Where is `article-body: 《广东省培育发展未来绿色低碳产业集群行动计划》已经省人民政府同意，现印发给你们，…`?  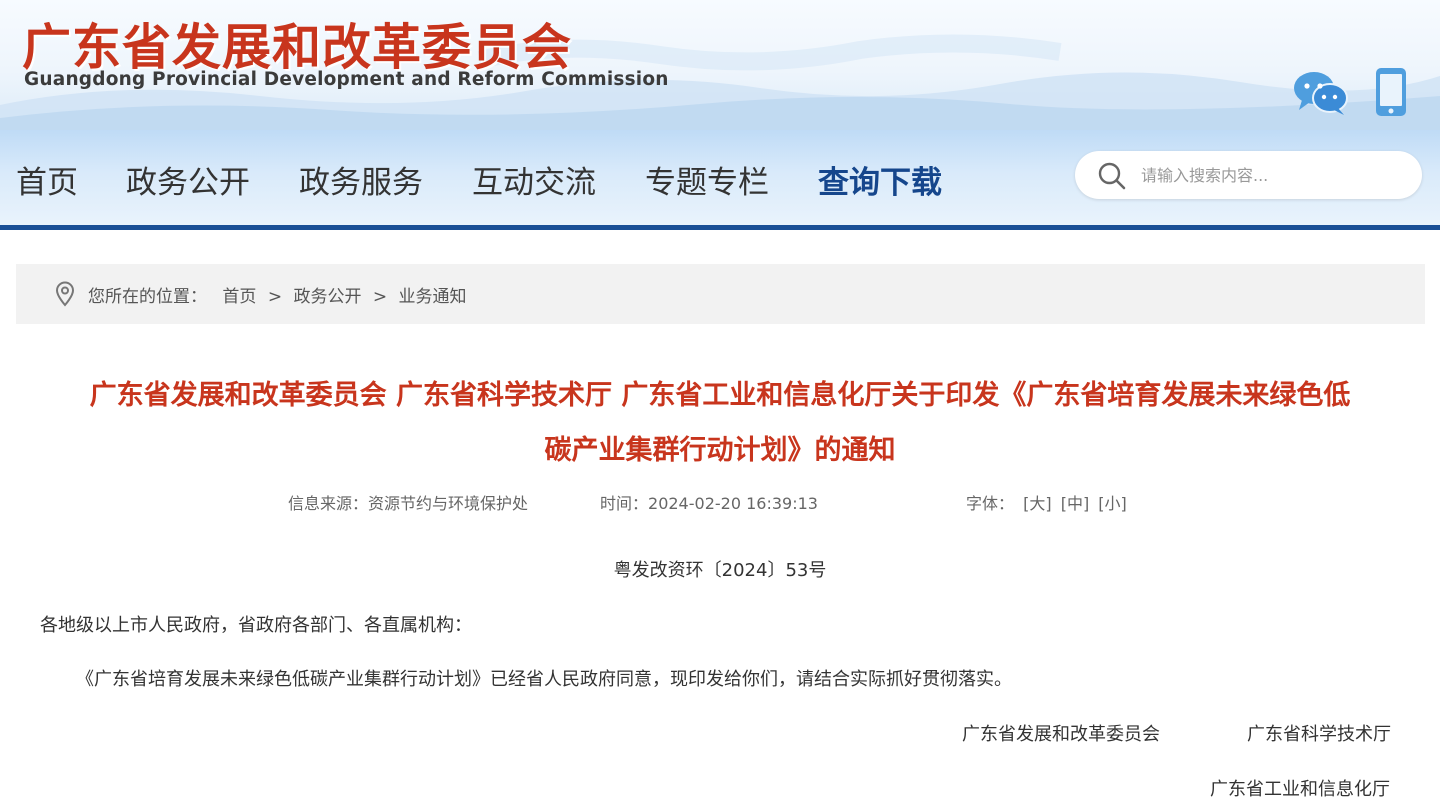 article-body: 《广东省培育发展未来绿色低碳产业集群行动计划》已经省人民政府同意，现印发给你们，… is located at coordinates (544, 679).